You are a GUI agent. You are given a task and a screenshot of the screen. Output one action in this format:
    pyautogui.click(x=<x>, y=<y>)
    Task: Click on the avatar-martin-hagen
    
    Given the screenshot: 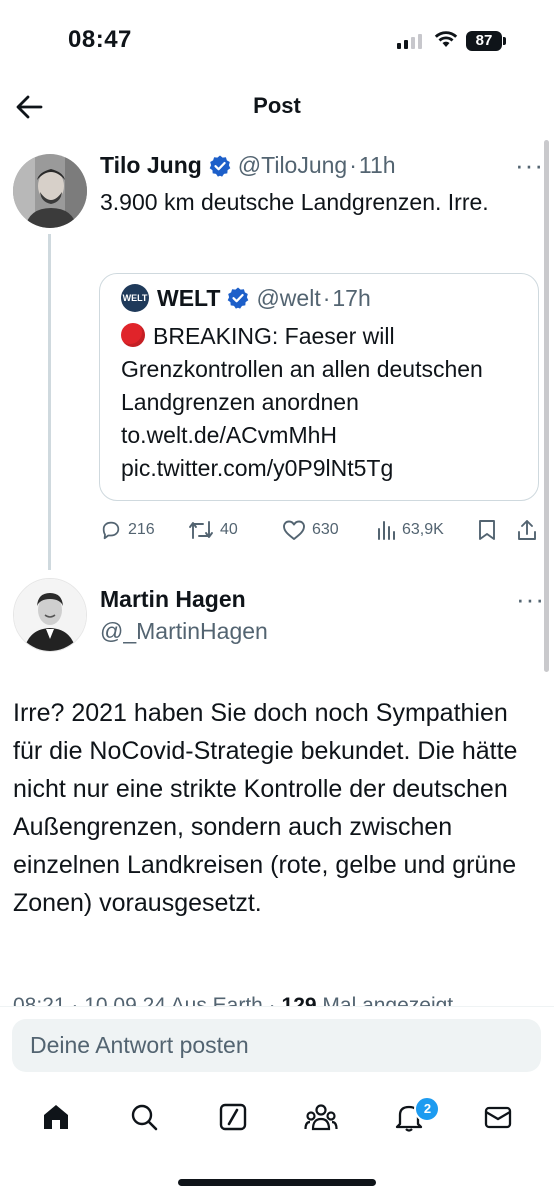 What is the action you would take?
    pyautogui.click(x=50, y=615)
    